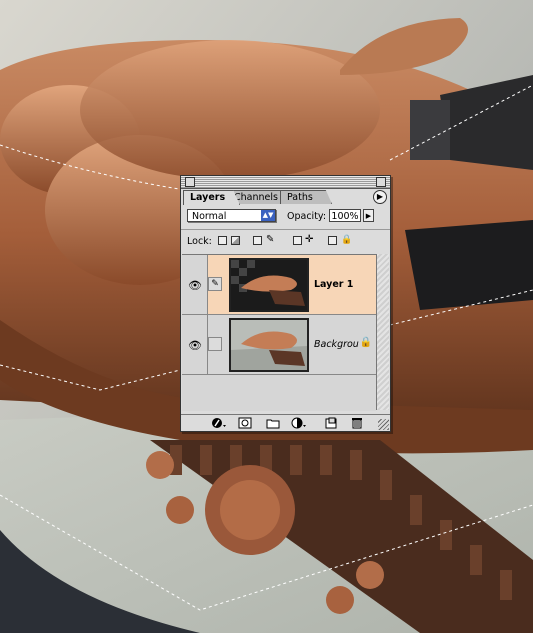 The width and height of the screenshot is (533, 633). I want to click on add-mask-button, so click(245, 423).